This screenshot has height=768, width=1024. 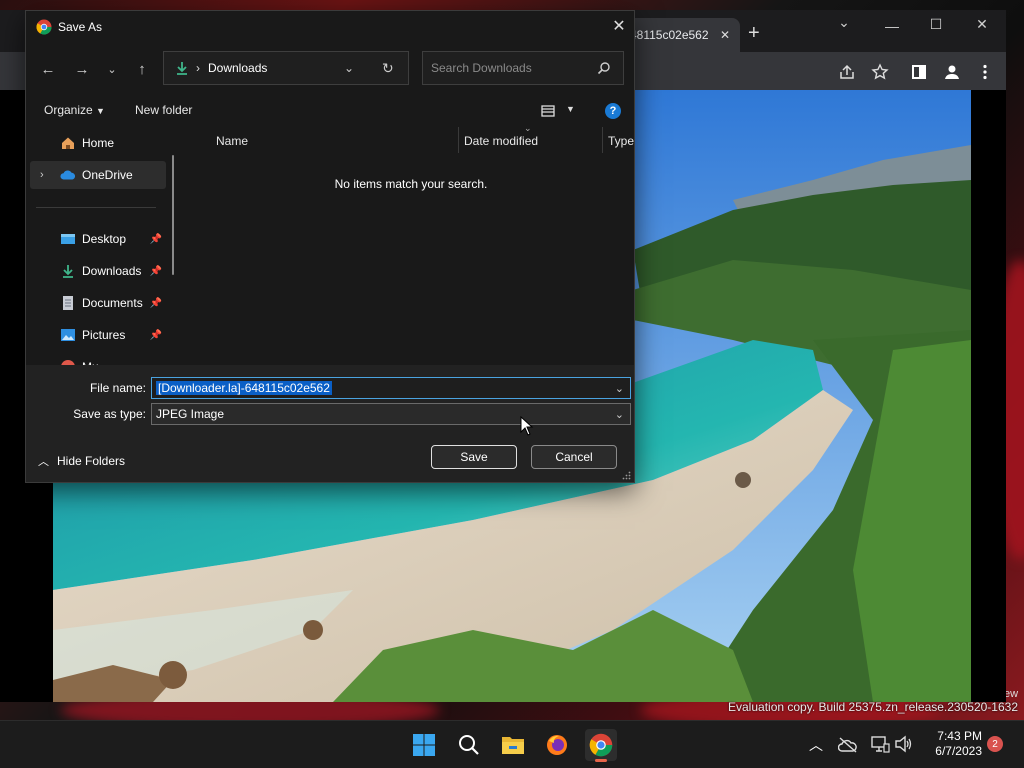 What do you see at coordinates (848, 745) in the screenshot?
I see `onedrive-offline-icon` at bounding box center [848, 745].